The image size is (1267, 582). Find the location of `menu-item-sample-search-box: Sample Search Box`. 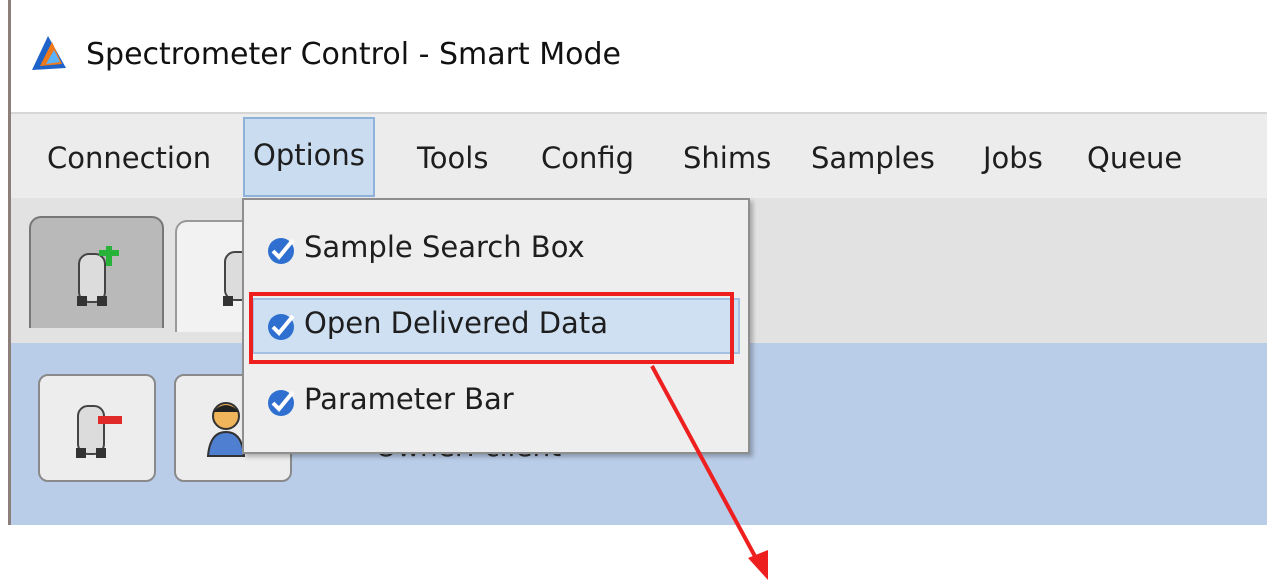

menu-item-sample-search-box: Sample Search Box is located at coordinates (496, 250).